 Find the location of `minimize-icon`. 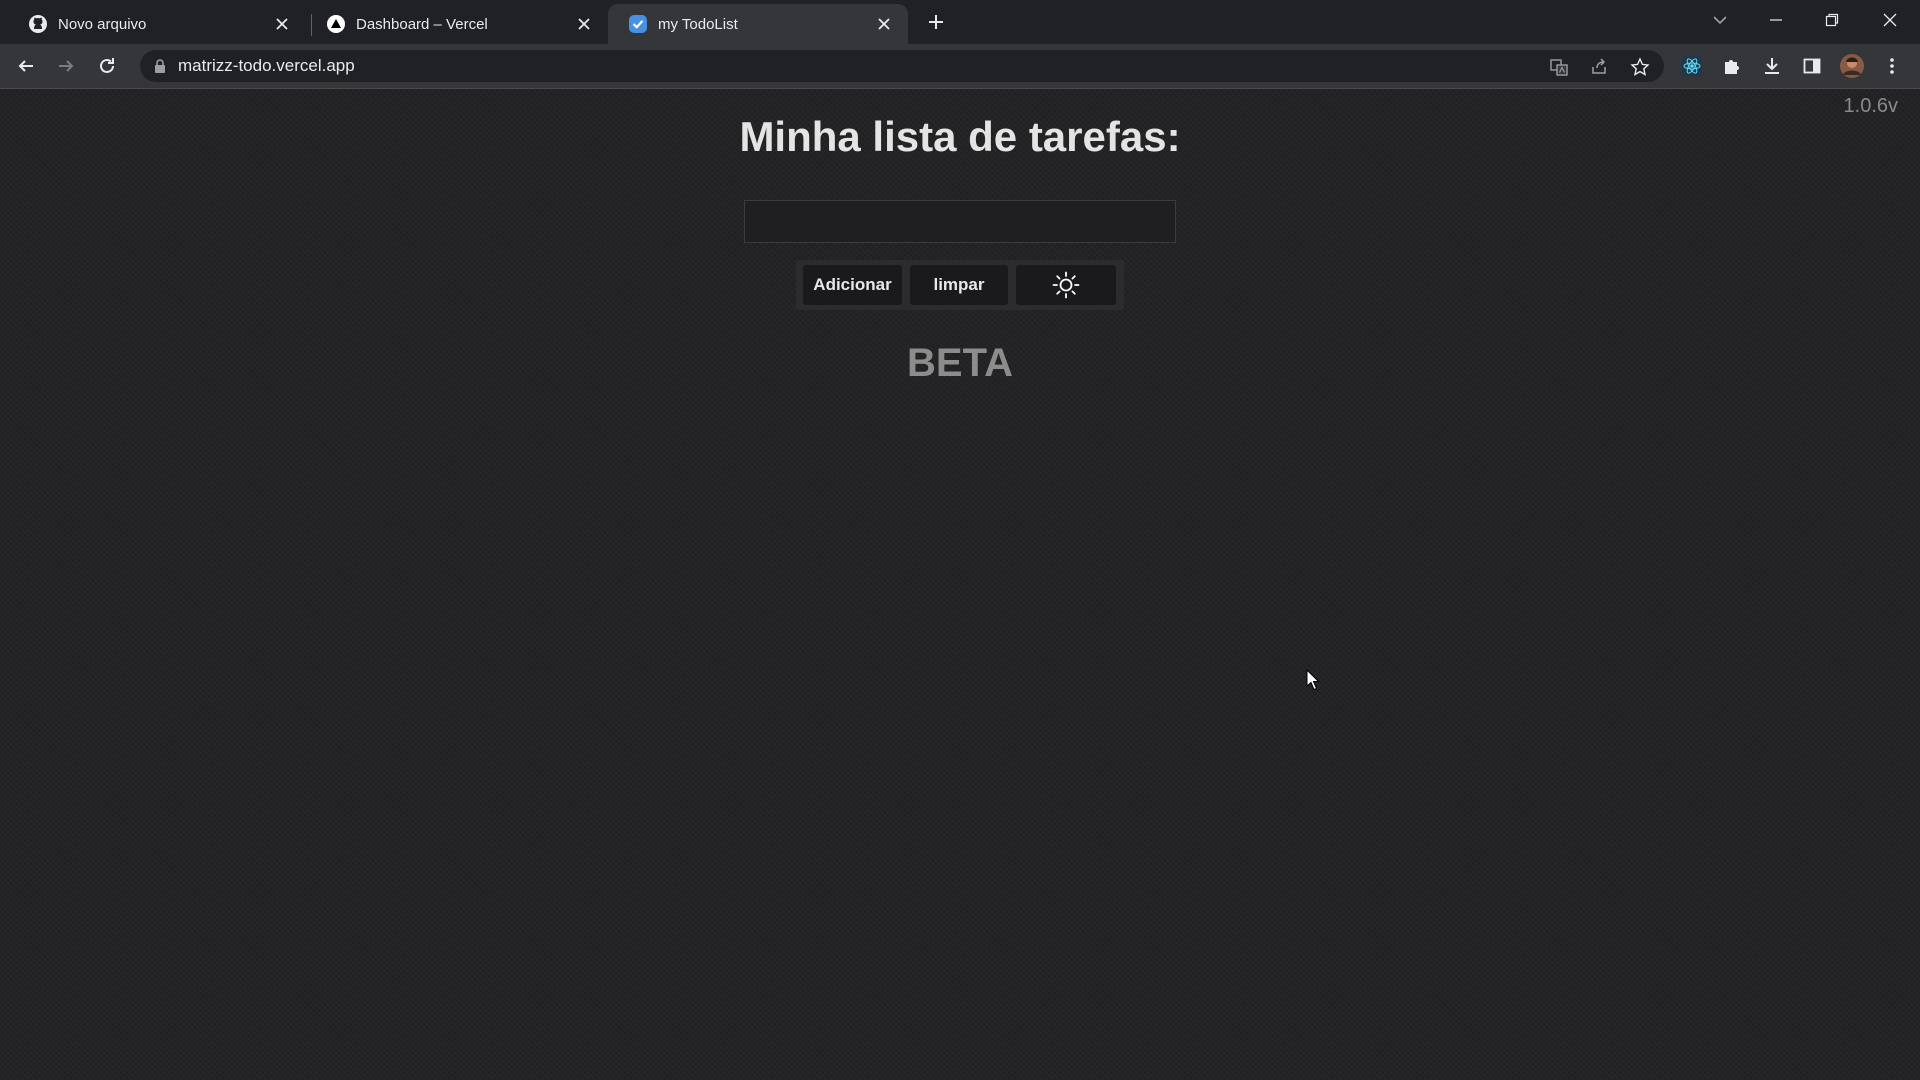

minimize-icon is located at coordinates (1776, 20).